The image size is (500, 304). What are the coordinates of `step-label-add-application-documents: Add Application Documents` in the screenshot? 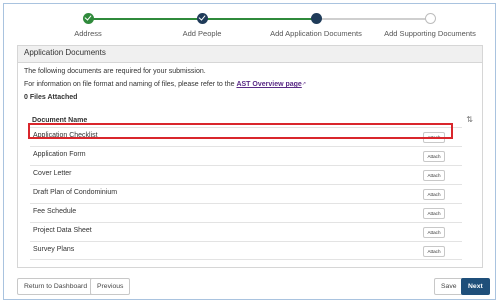 It's located at (316, 33).